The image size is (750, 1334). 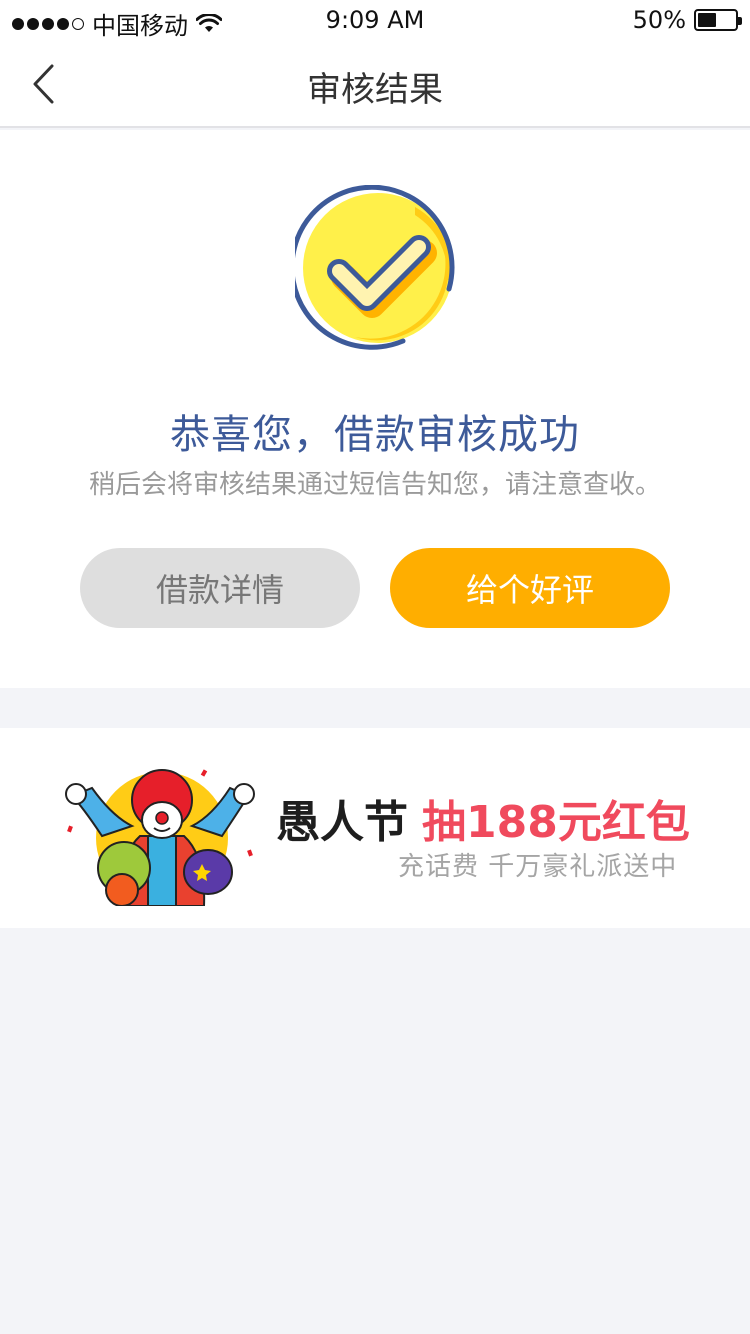 I want to click on battery-percent: 50%, so click(x=659, y=20).